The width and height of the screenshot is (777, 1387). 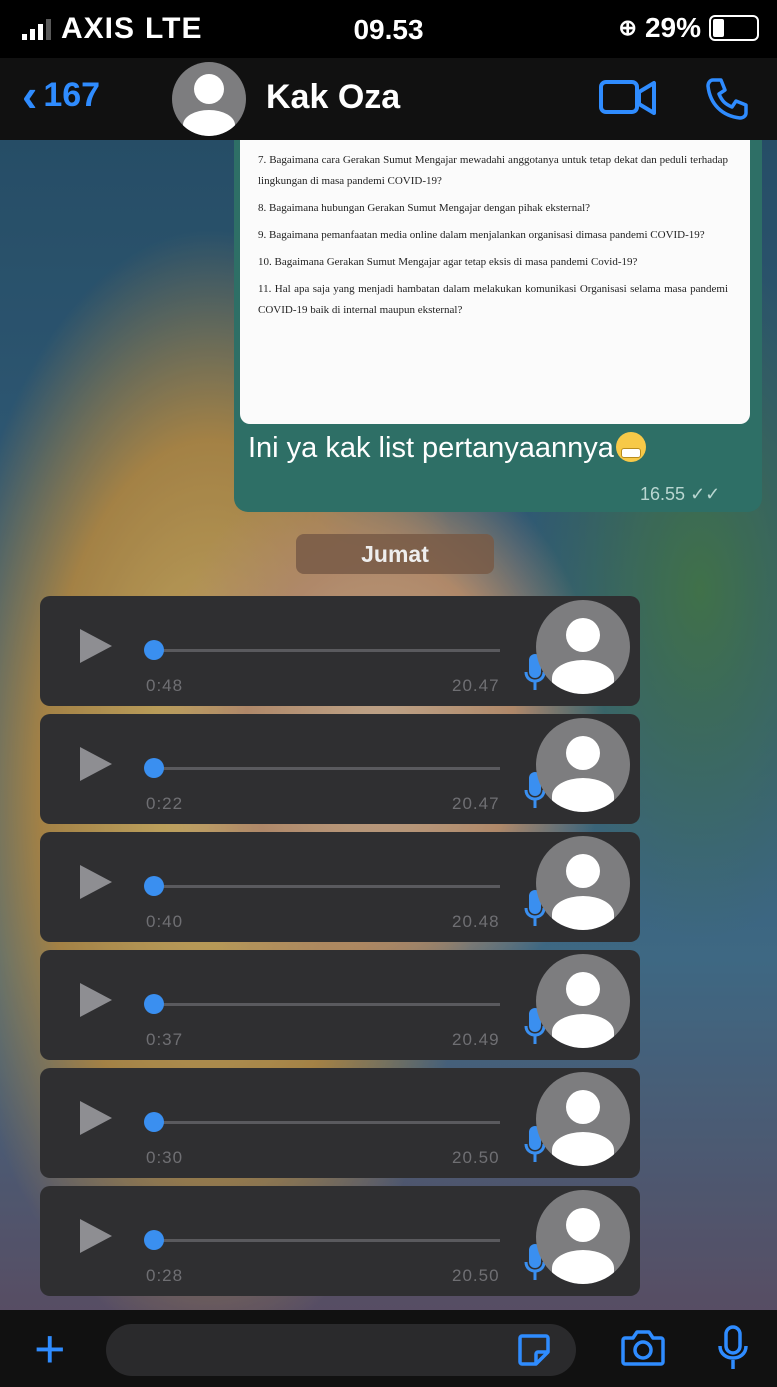 I want to click on voice-duration: 0:37, so click(x=165, y=1039).